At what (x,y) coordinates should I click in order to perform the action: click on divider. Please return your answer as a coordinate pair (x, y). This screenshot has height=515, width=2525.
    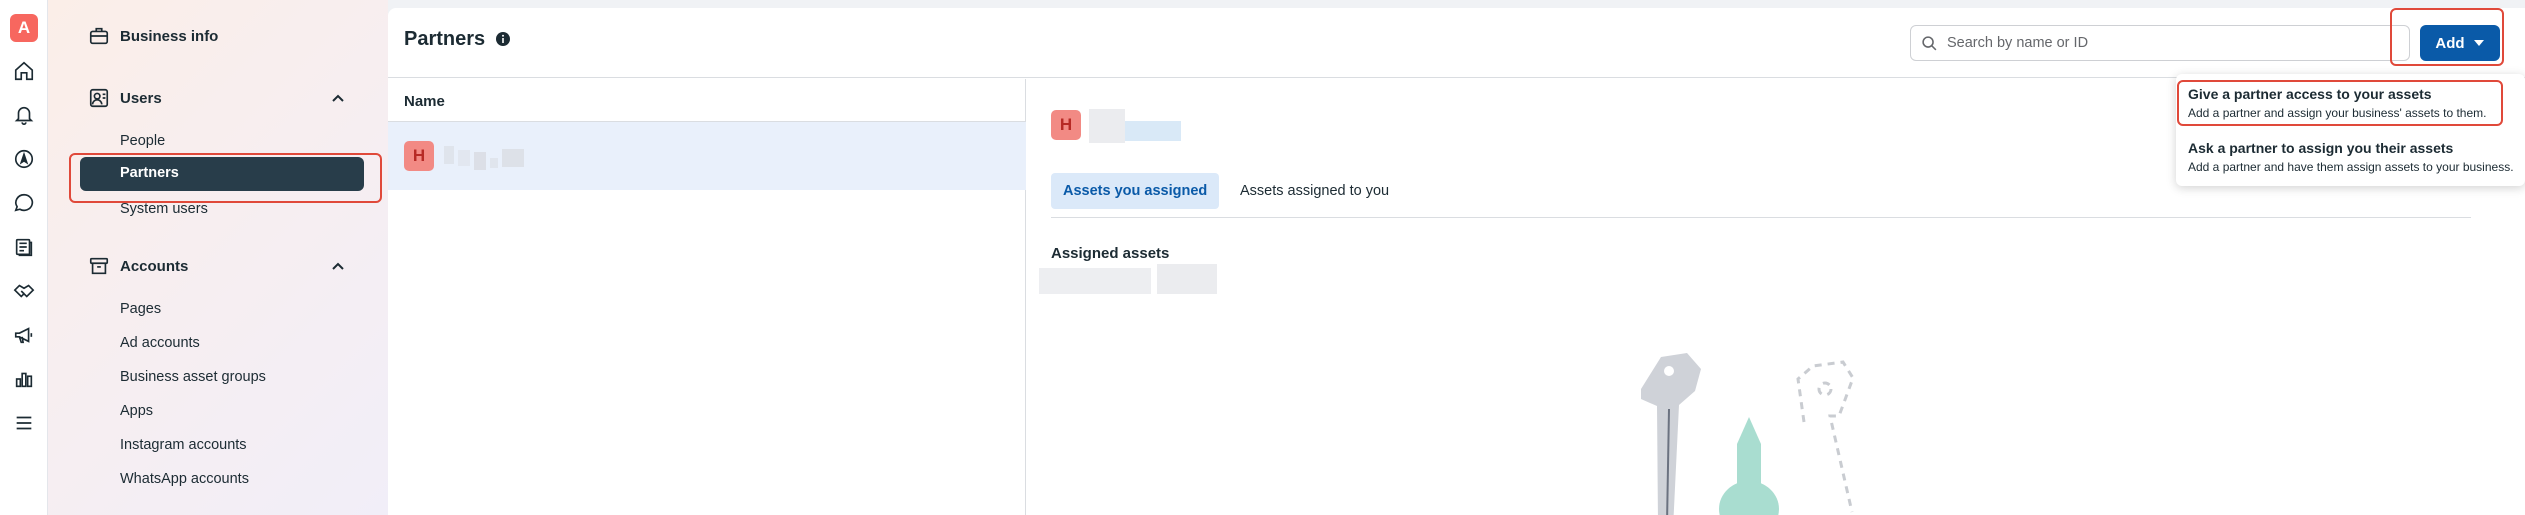
    Looking at the image, I should click on (1761, 217).